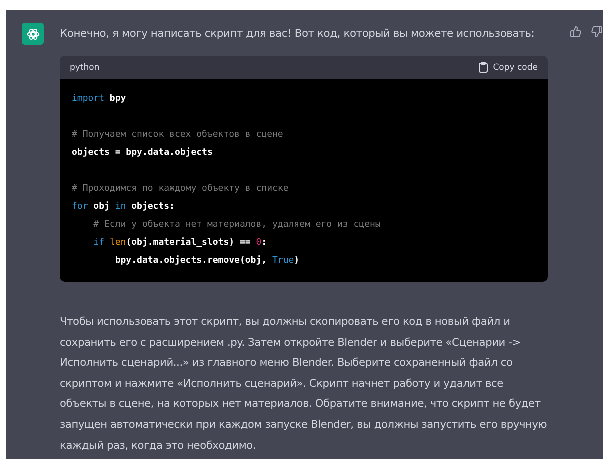  I want to click on code-line: # Проходимся по каждому объекту в списке, so click(181, 189).